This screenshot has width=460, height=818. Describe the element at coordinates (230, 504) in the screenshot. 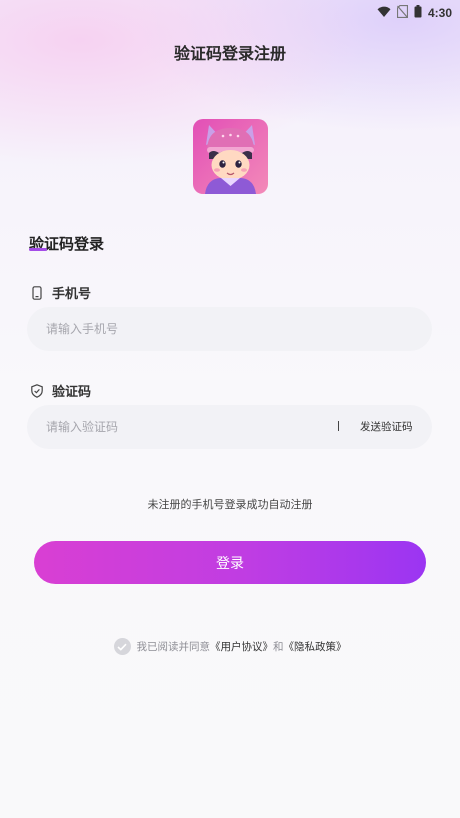

I see `register-hint: 未注册的手机号登录成功自动注册` at that location.